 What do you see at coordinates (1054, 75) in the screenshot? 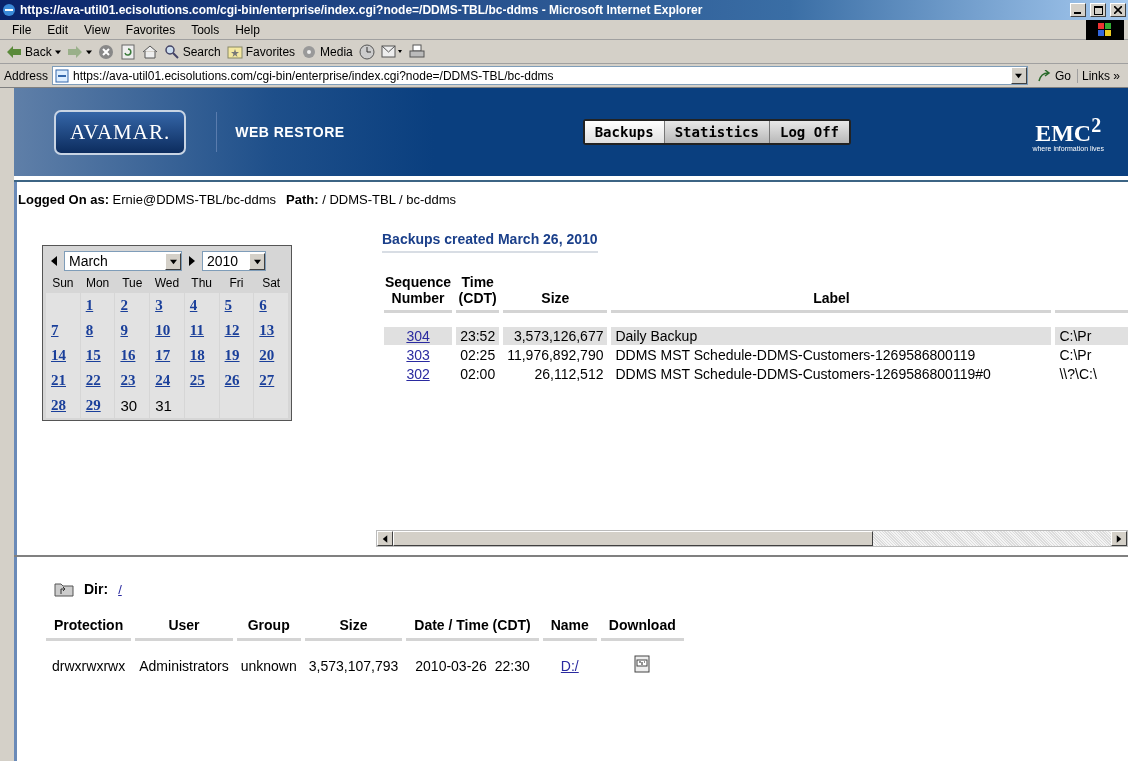
I see `go-button: Go` at bounding box center [1054, 75].